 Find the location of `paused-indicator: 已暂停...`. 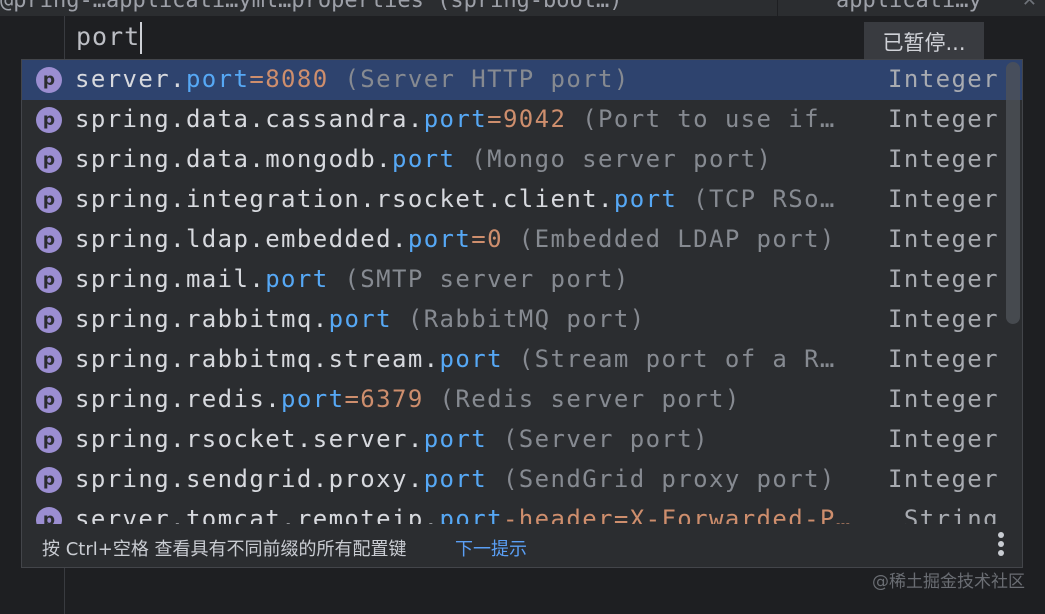

paused-indicator: 已暂停... is located at coordinates (924, 42).